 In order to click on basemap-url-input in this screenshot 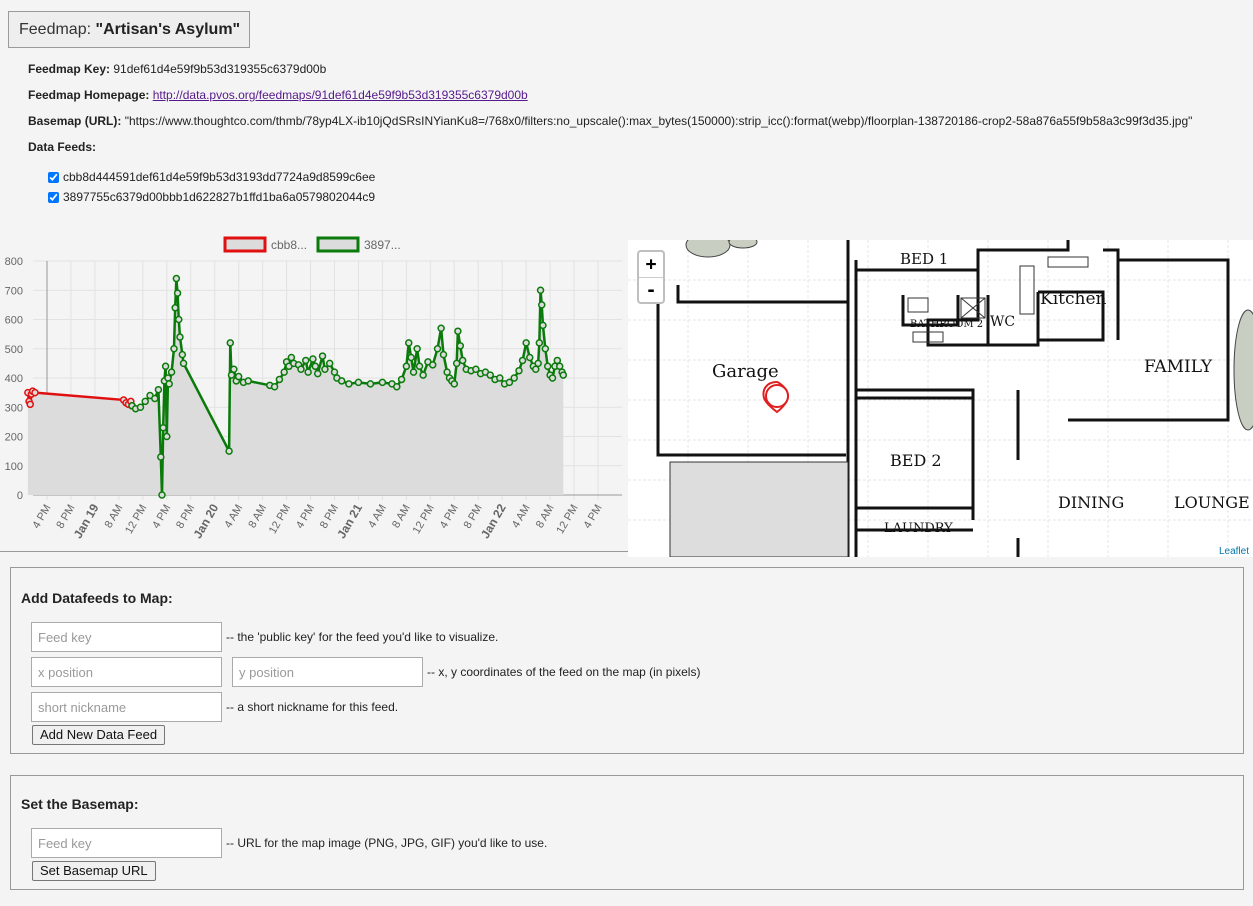, I will do `click(126, 843)`.